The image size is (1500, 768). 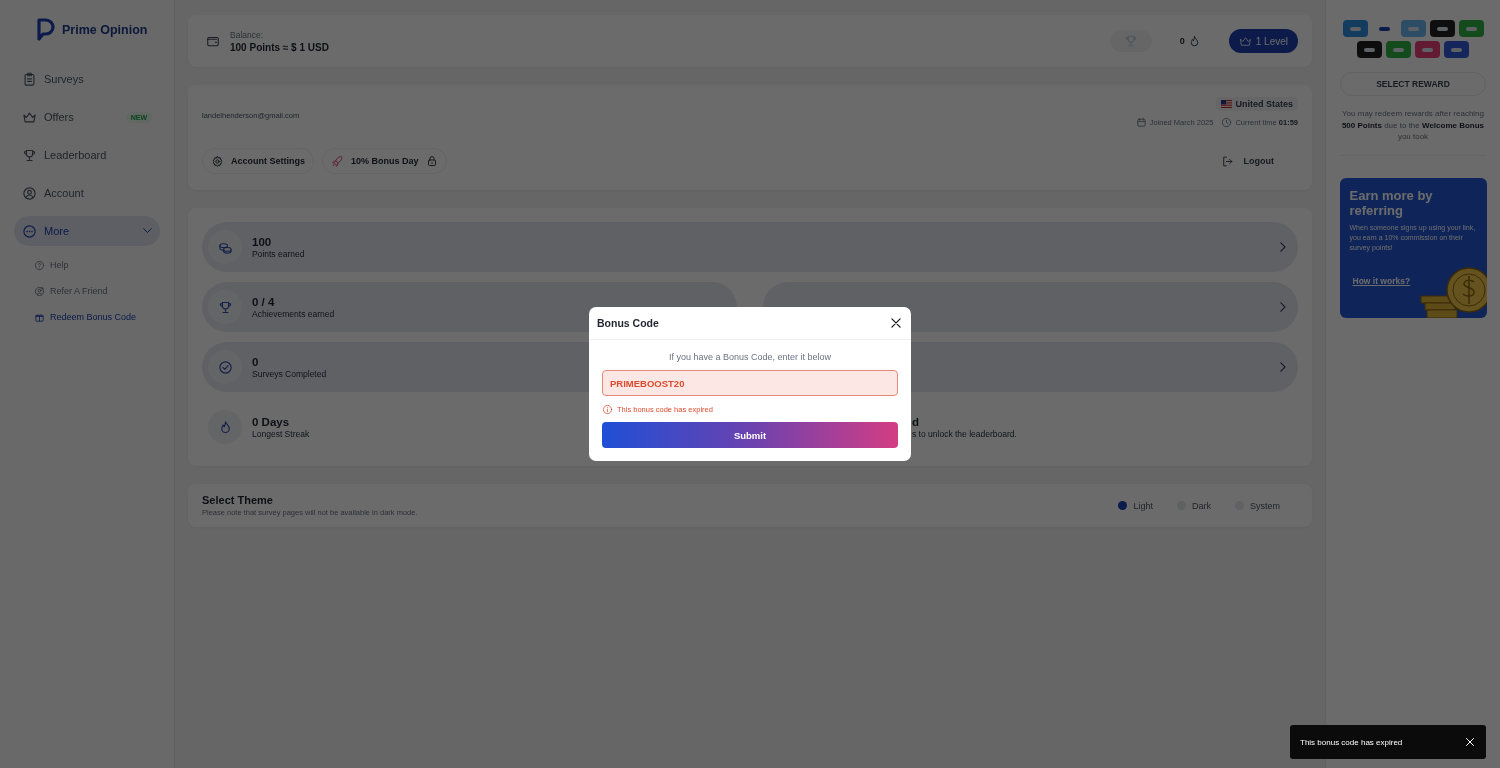 I want to click on how-it-works-link: How it works?, so click(x=1381, y=280).